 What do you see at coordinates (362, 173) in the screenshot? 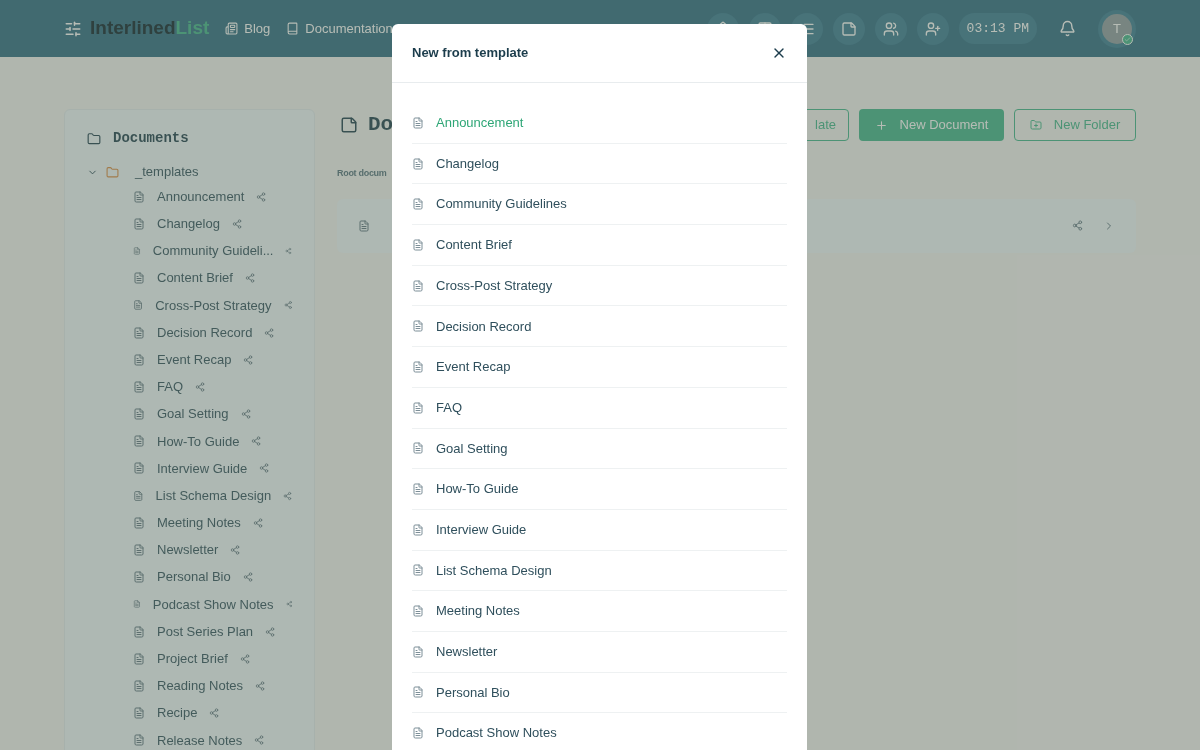
I see `breadcrumb: Root docum` at bounding box center [362, 173].